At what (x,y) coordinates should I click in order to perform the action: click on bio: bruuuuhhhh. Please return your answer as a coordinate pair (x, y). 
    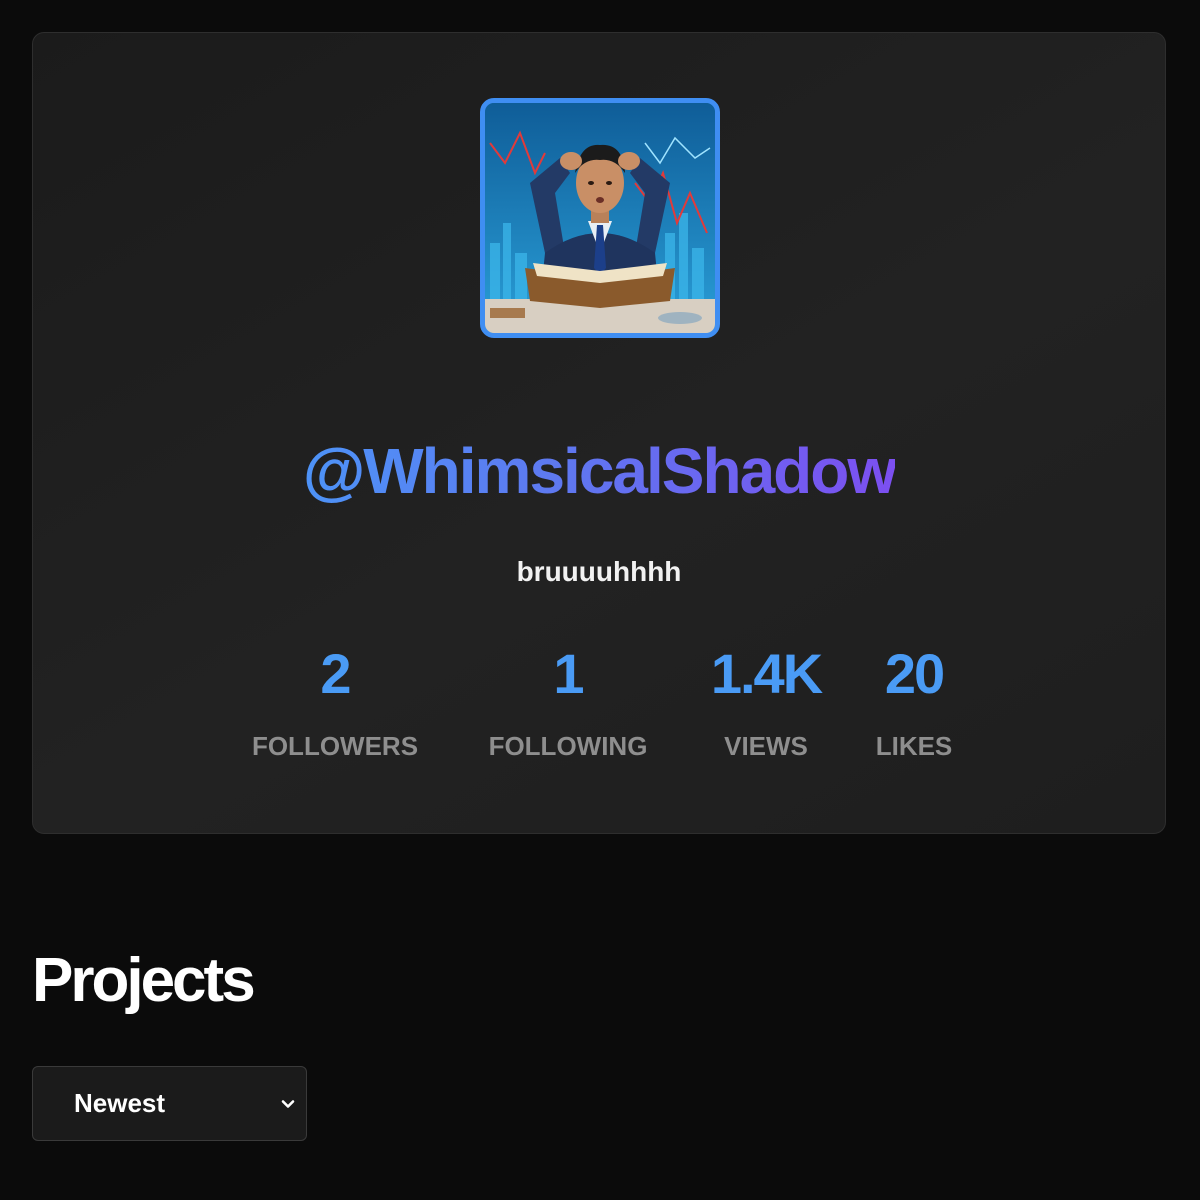
    Looking at the image, I should click on (599, 571).